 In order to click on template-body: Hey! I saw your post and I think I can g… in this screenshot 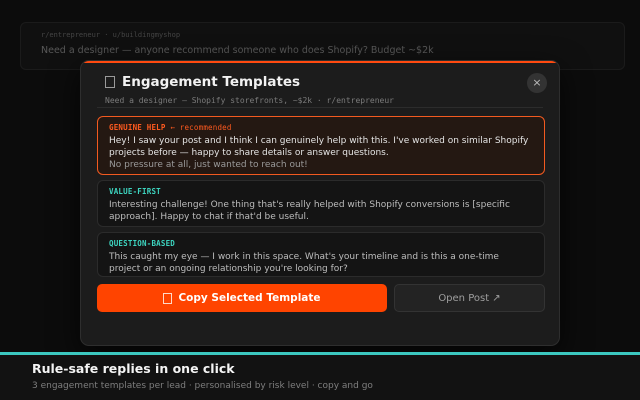, I will do `click(321, 153)`.